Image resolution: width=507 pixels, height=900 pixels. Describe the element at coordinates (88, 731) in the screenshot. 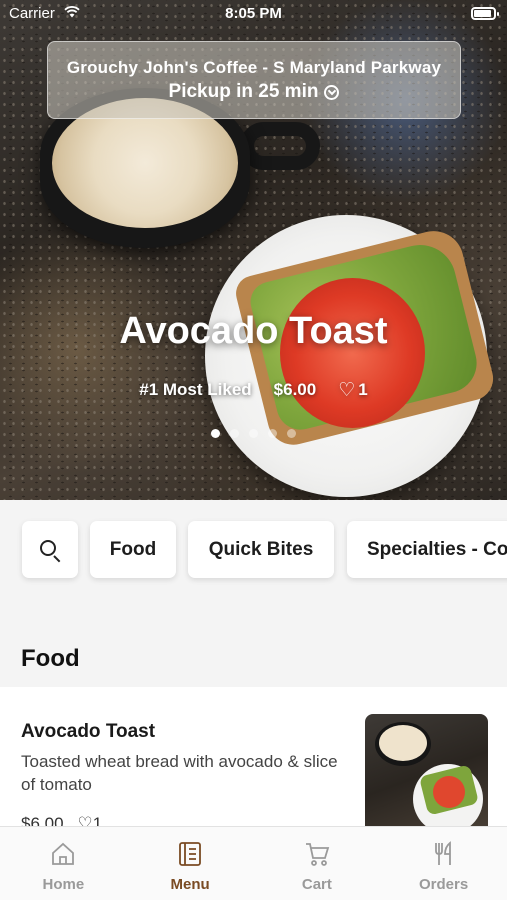

I see `item-name: Avocado Toast` at that location.